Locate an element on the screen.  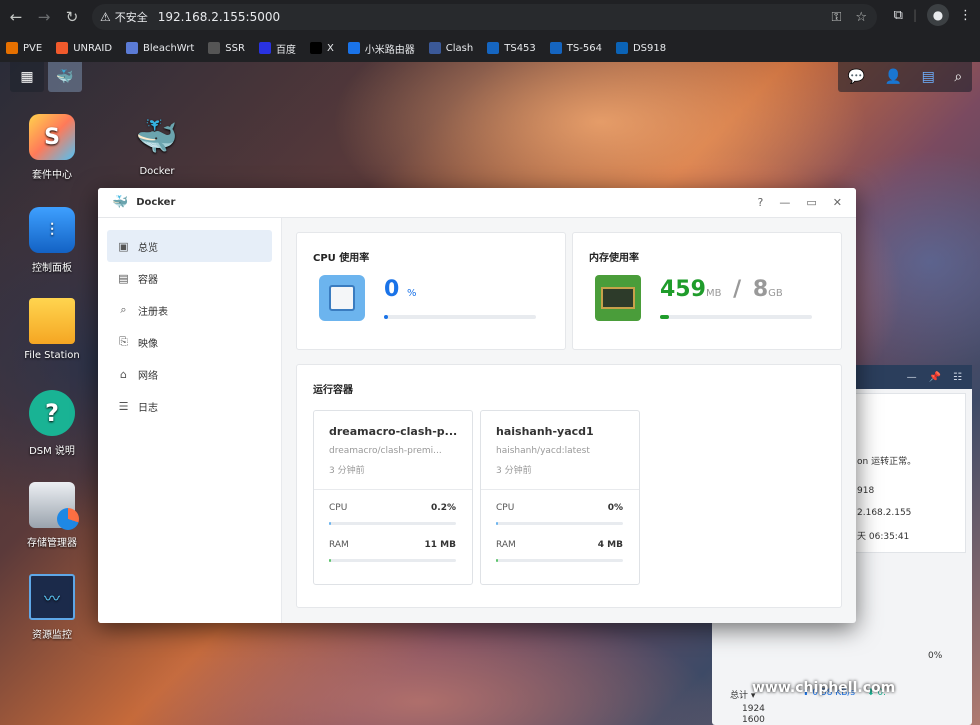
bookmark-item: 百度 is located at coordinates (277, 48).